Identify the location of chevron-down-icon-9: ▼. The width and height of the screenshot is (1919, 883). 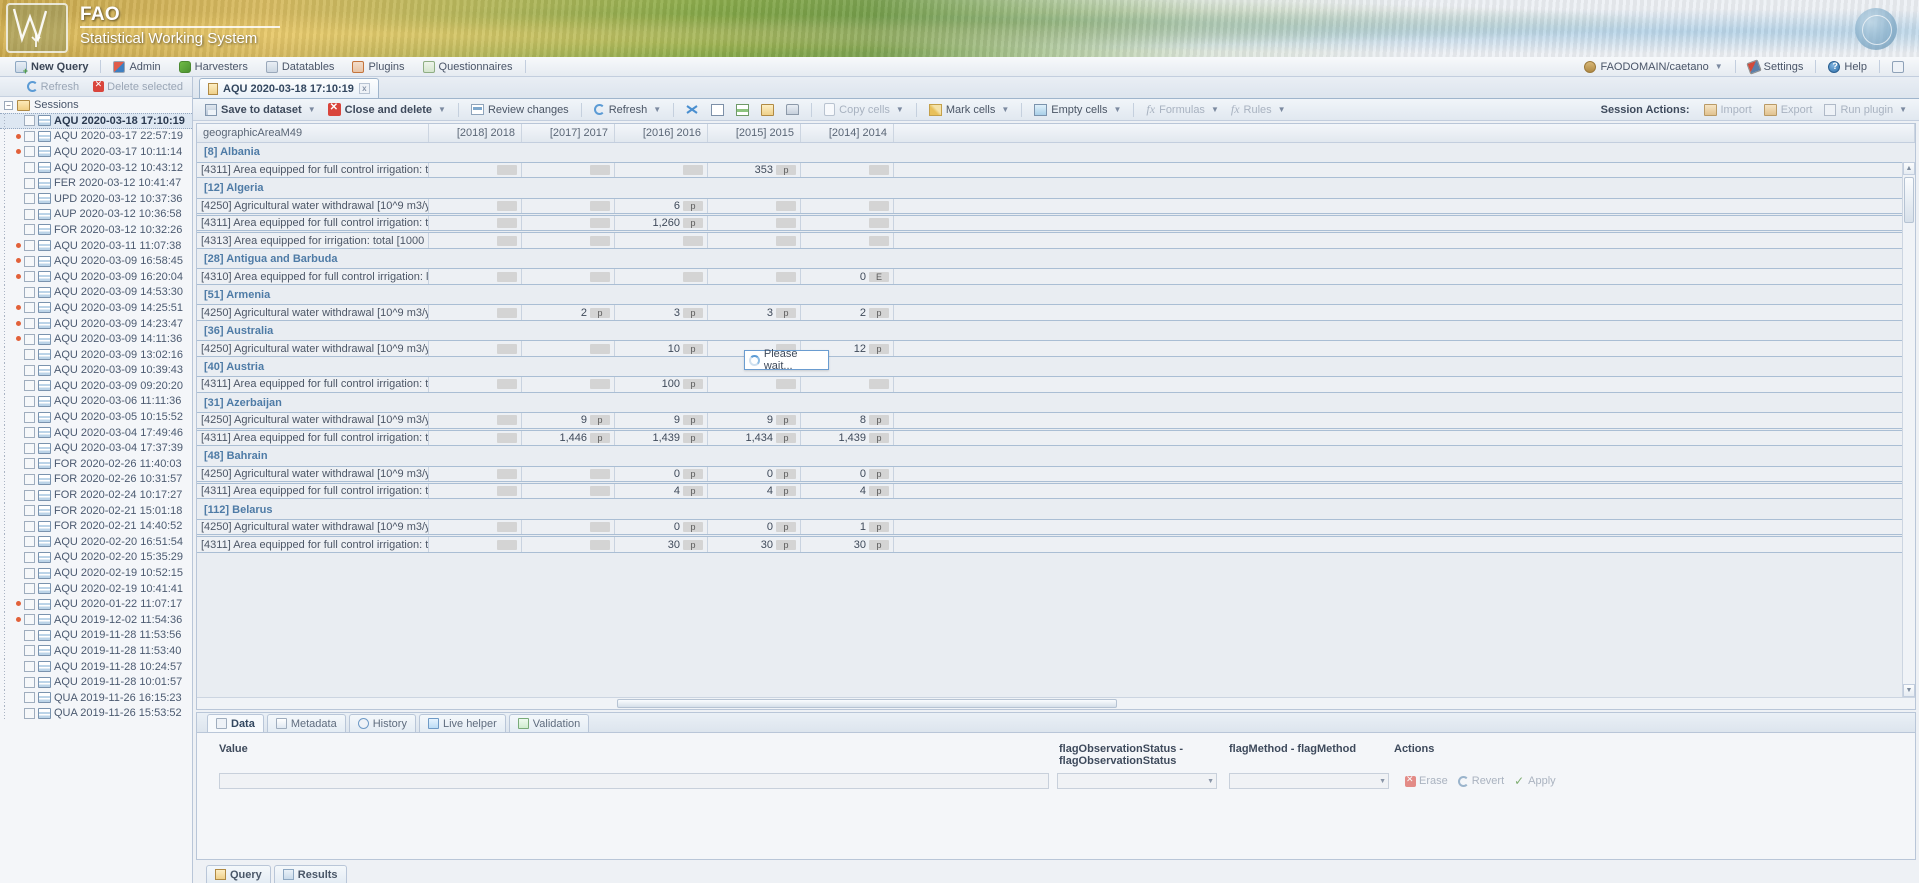
(1903, 109).